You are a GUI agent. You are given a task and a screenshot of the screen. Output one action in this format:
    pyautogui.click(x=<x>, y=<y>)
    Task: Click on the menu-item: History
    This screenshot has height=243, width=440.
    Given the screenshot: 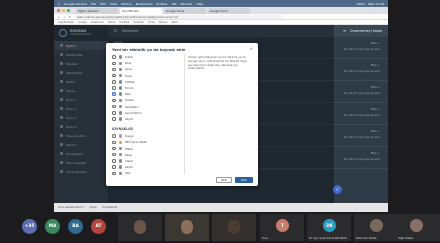 What is the action you would take?
    pyautogui.click(x=126, y=4)
    